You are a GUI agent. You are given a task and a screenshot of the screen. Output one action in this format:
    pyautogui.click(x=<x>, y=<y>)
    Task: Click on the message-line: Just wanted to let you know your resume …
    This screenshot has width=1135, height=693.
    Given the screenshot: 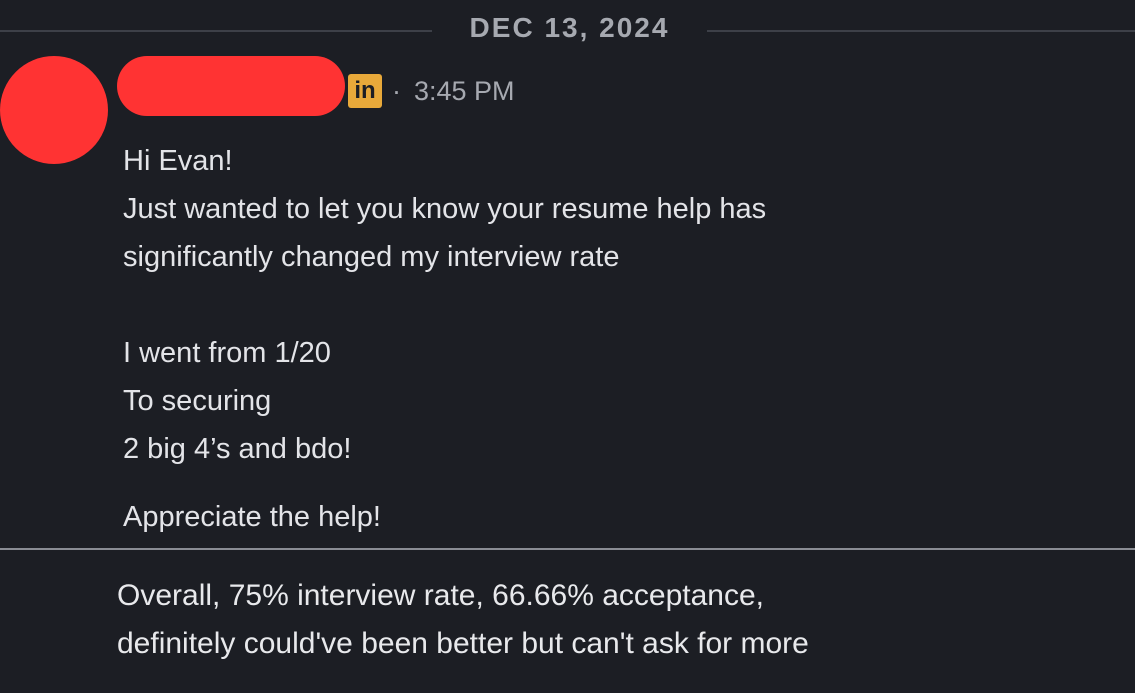 What is the action you would take?
    pyautogui.click(x=445, y=209)
    